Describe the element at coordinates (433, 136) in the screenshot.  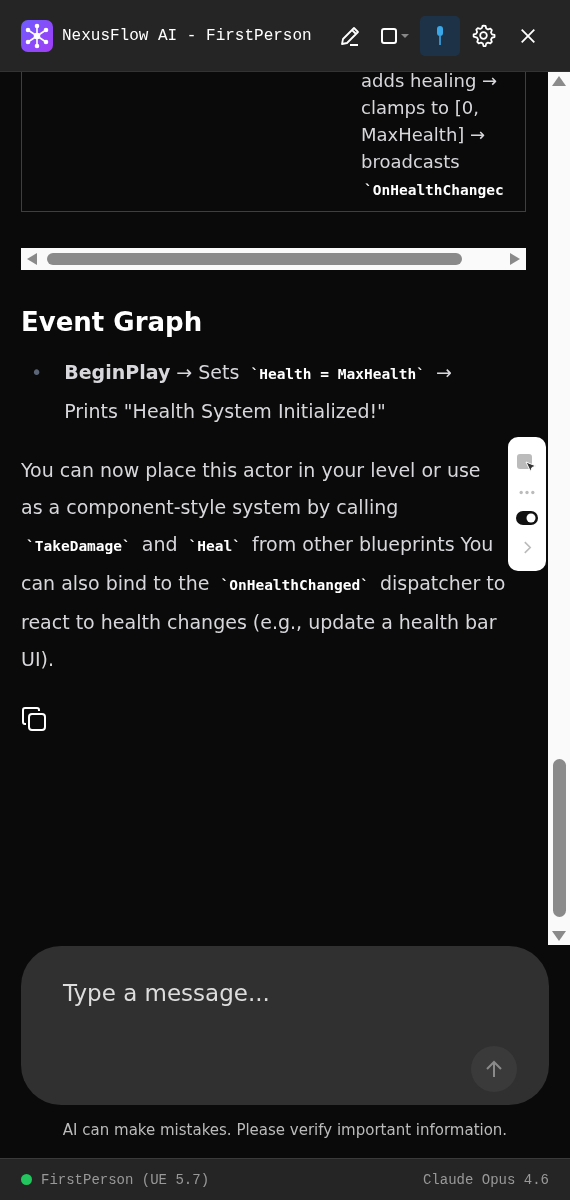
I see `table-cell-text: adds healing → clamps to [0, MaxHealth] → broadcasts `OnHealthChangec` at that location.